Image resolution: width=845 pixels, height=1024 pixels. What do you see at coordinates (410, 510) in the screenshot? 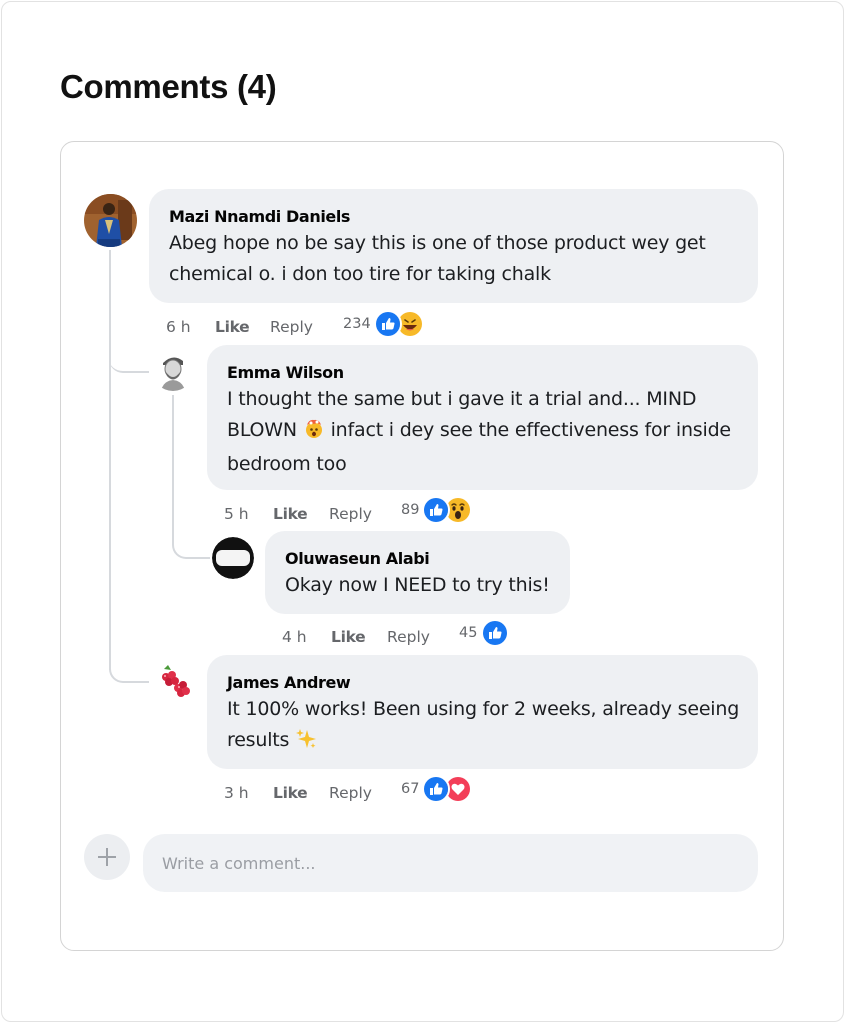
I see `reaction-count: 89` at bounding box center [410, 510].